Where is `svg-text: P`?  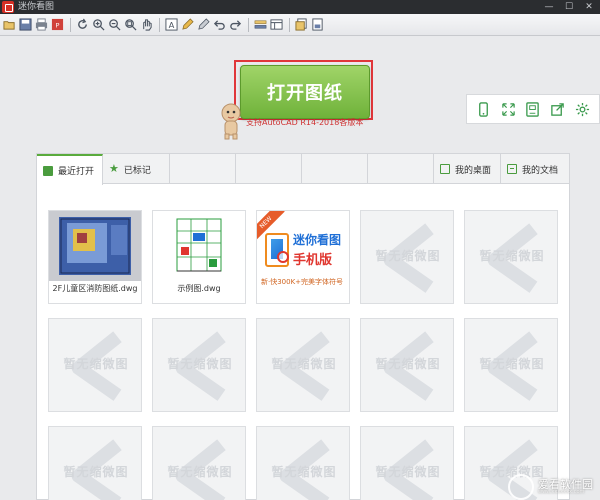 svg-text: P is located at coordinates (58, 25).